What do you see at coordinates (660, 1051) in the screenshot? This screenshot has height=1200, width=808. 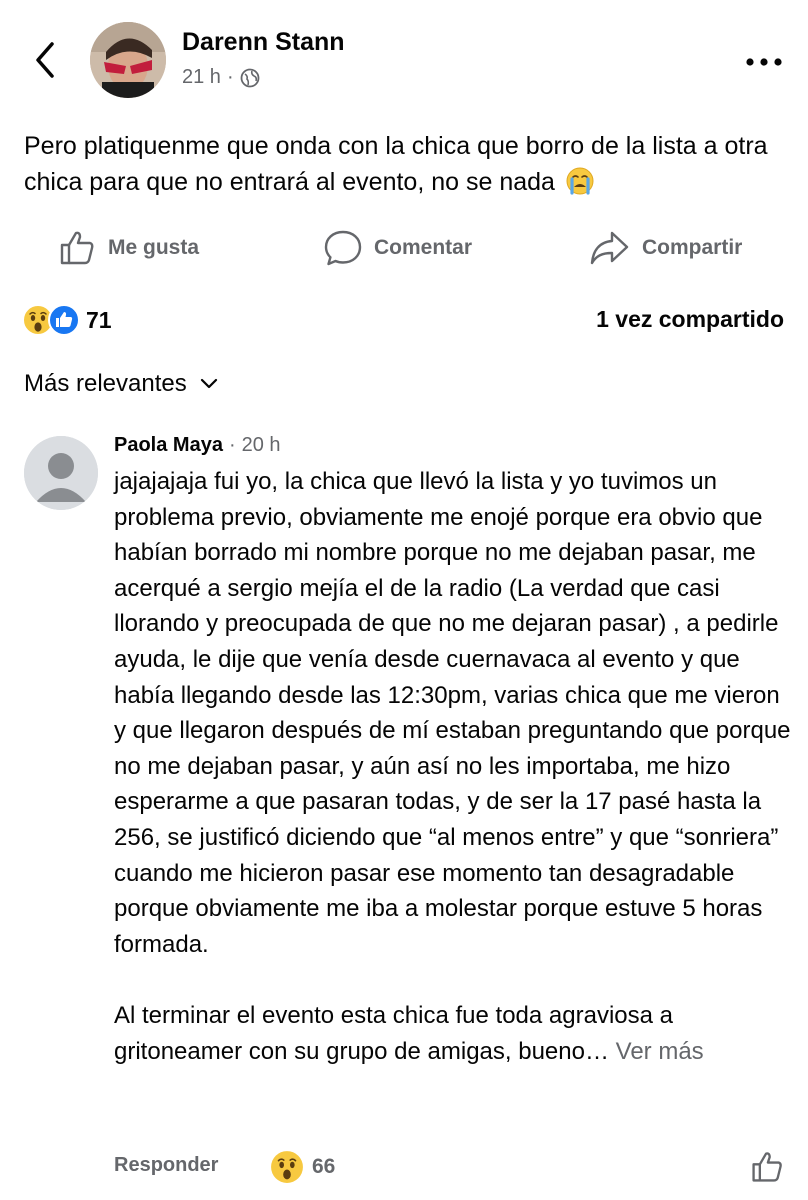 I see `see-more-link: Ver más` at bounding box center [660, 1051].